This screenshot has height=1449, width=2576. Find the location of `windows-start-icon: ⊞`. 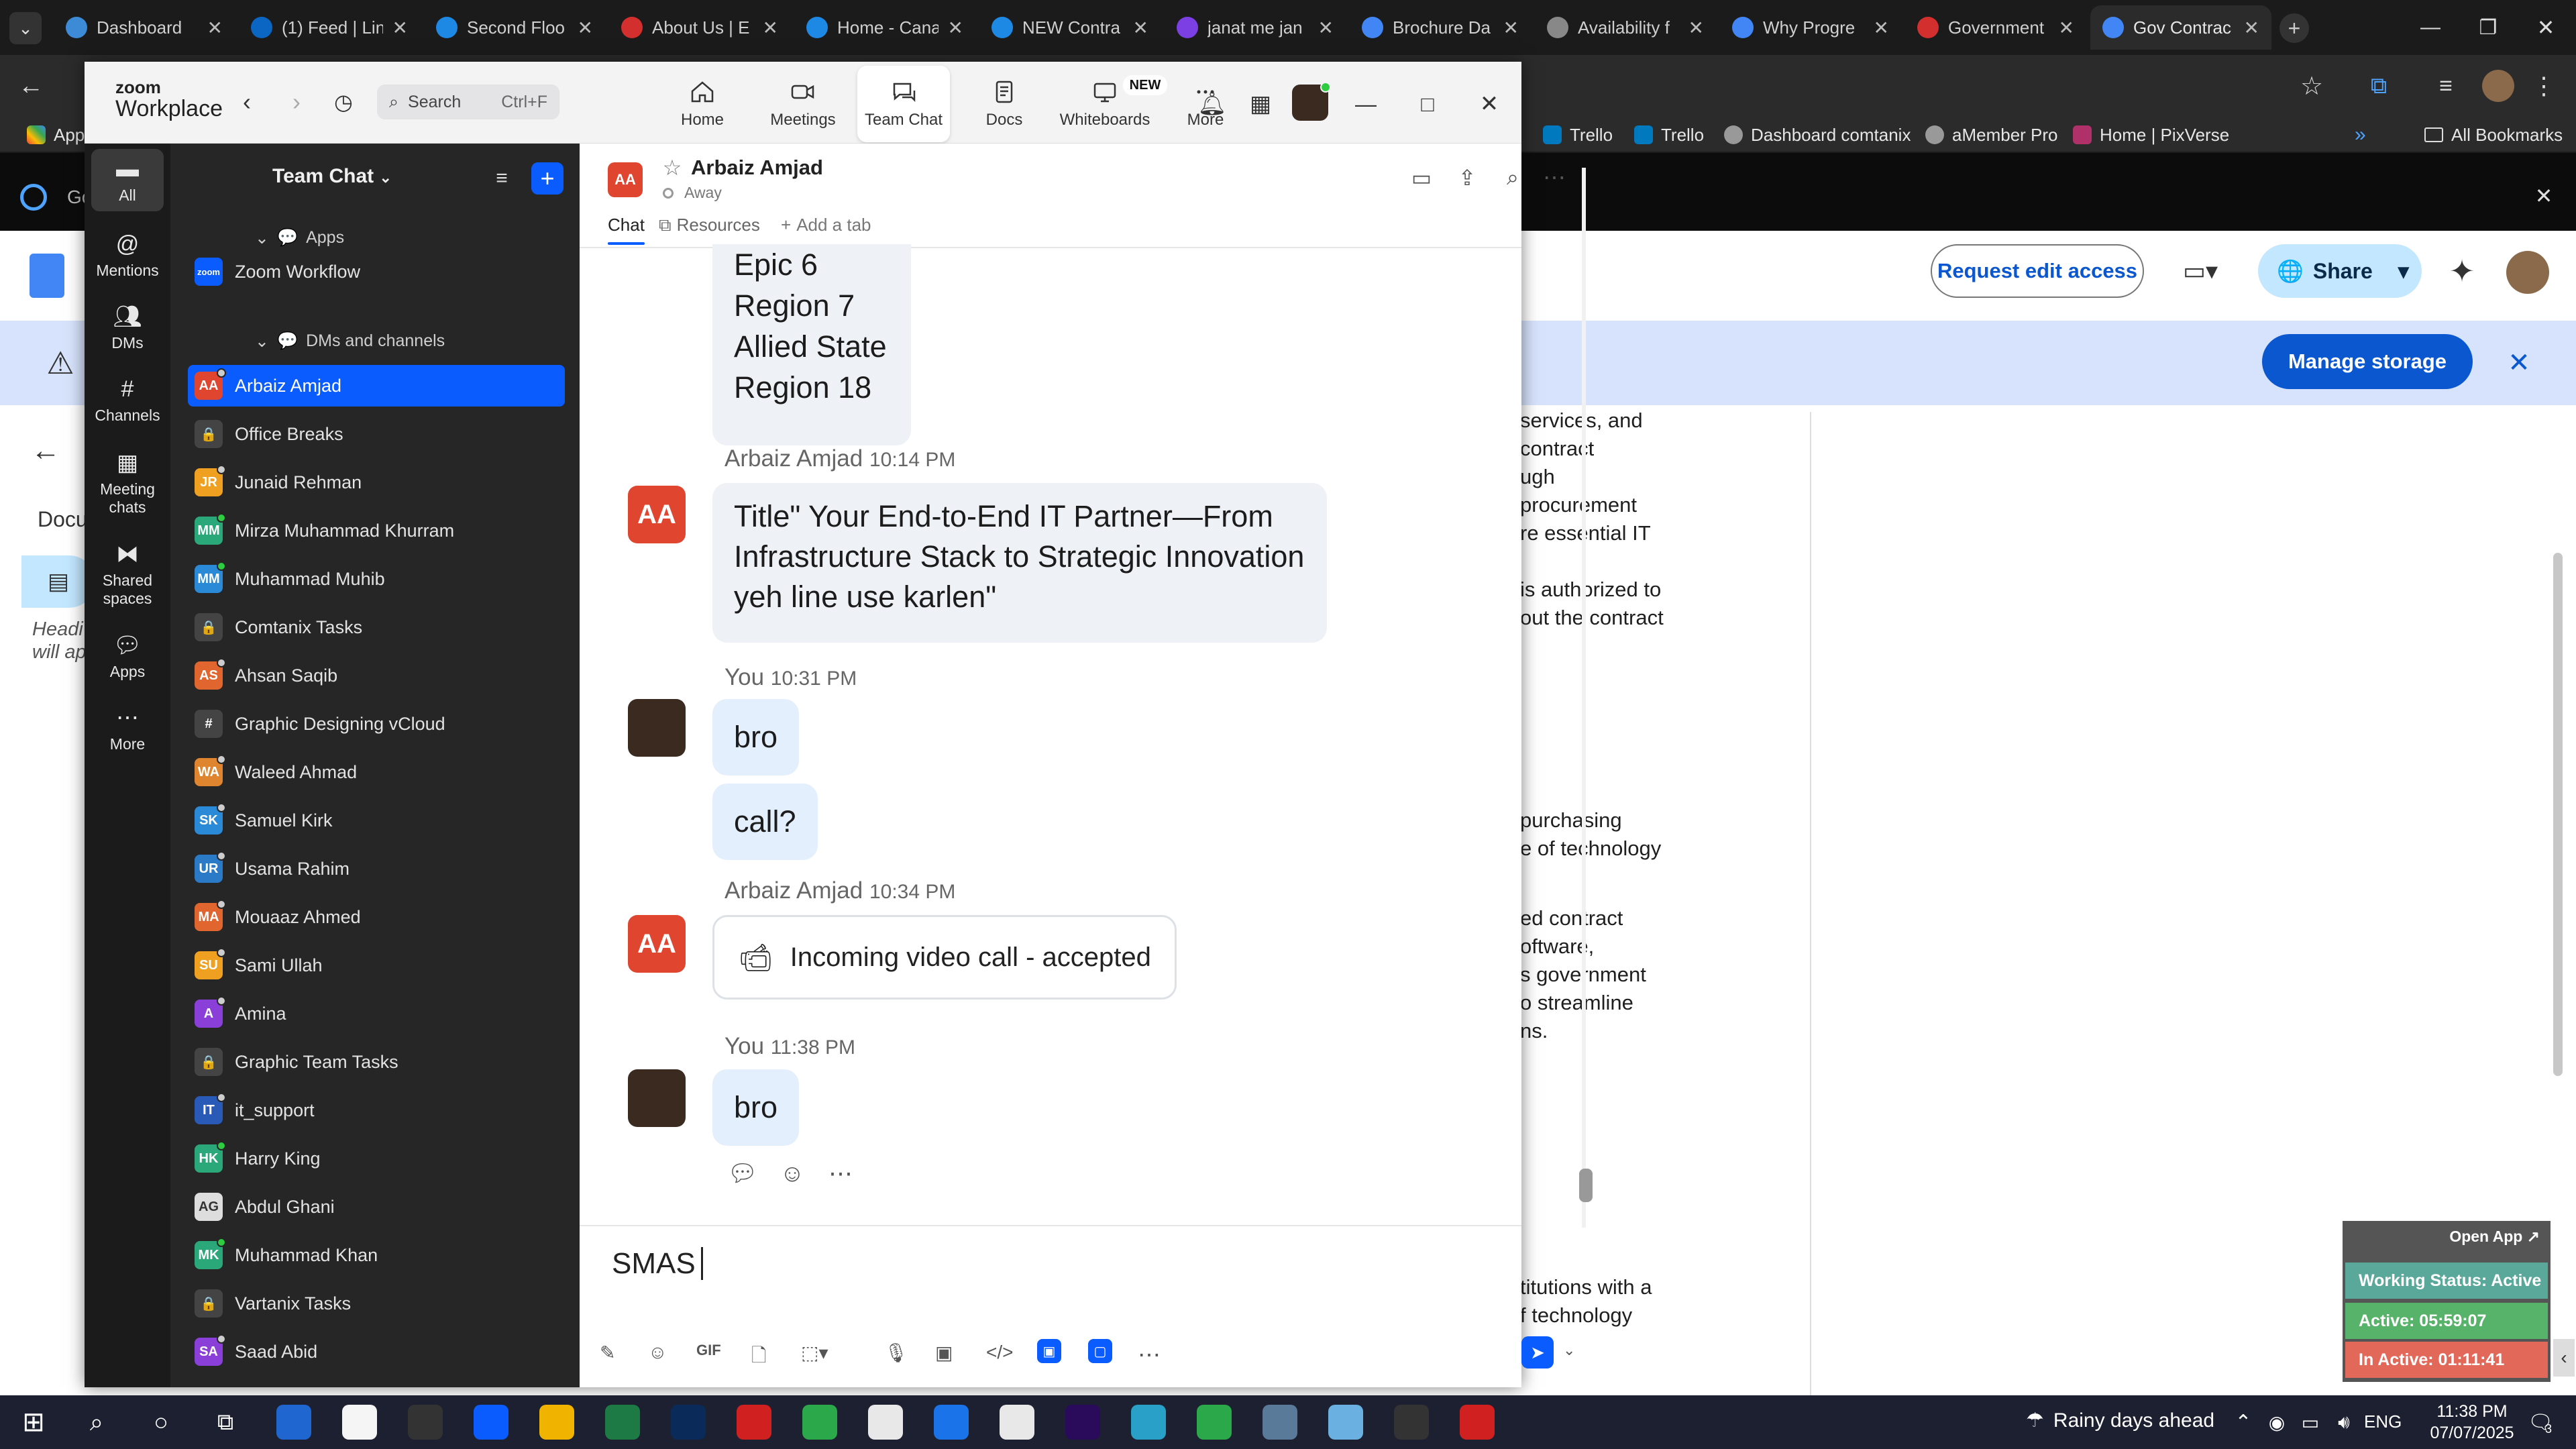

windows-start-icon: ⊞ is located at coordinates (33, 1422).